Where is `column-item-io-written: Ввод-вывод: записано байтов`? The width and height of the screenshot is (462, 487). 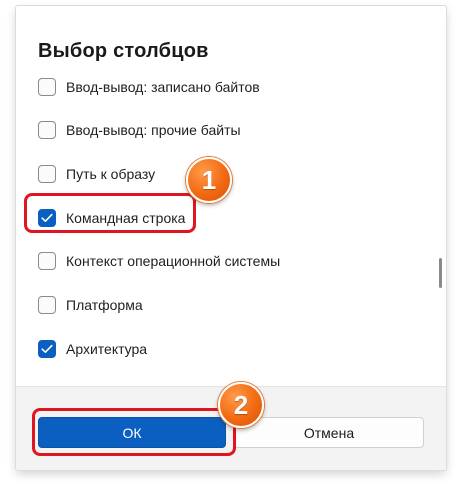 column-item-io-written: Ввод-вывод: записано байтов is located at coordinates (149, 87).